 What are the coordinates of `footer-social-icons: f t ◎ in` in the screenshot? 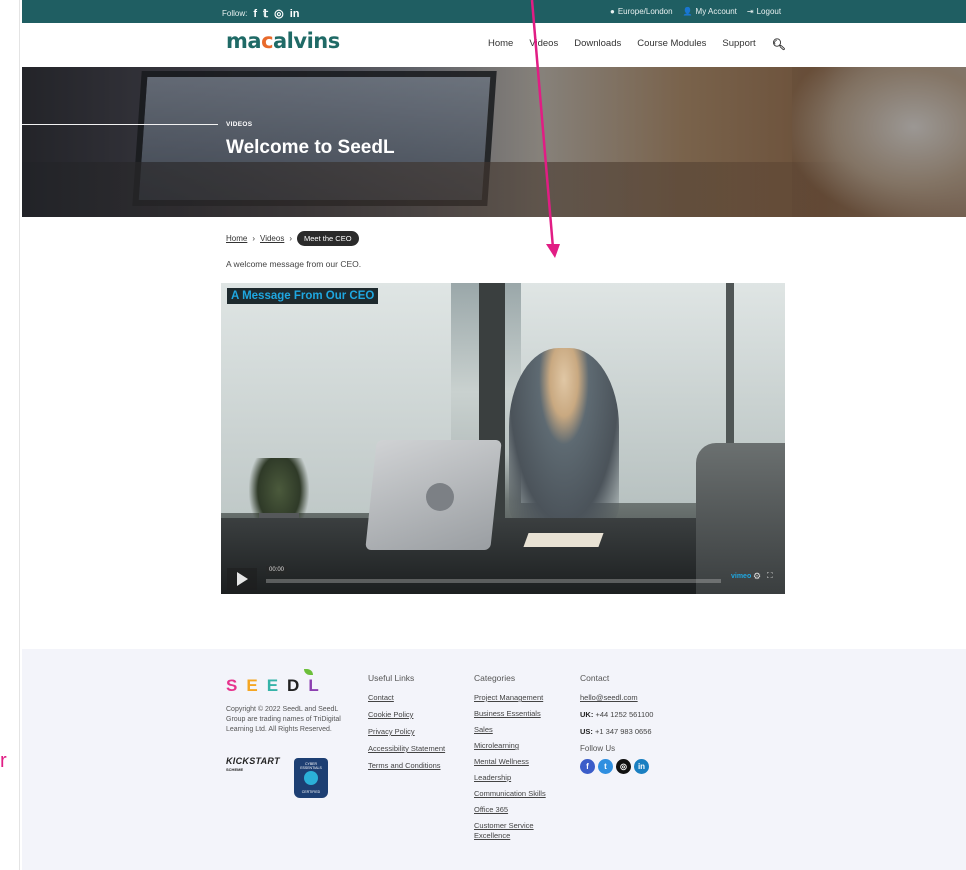 It's located at (616, 766).